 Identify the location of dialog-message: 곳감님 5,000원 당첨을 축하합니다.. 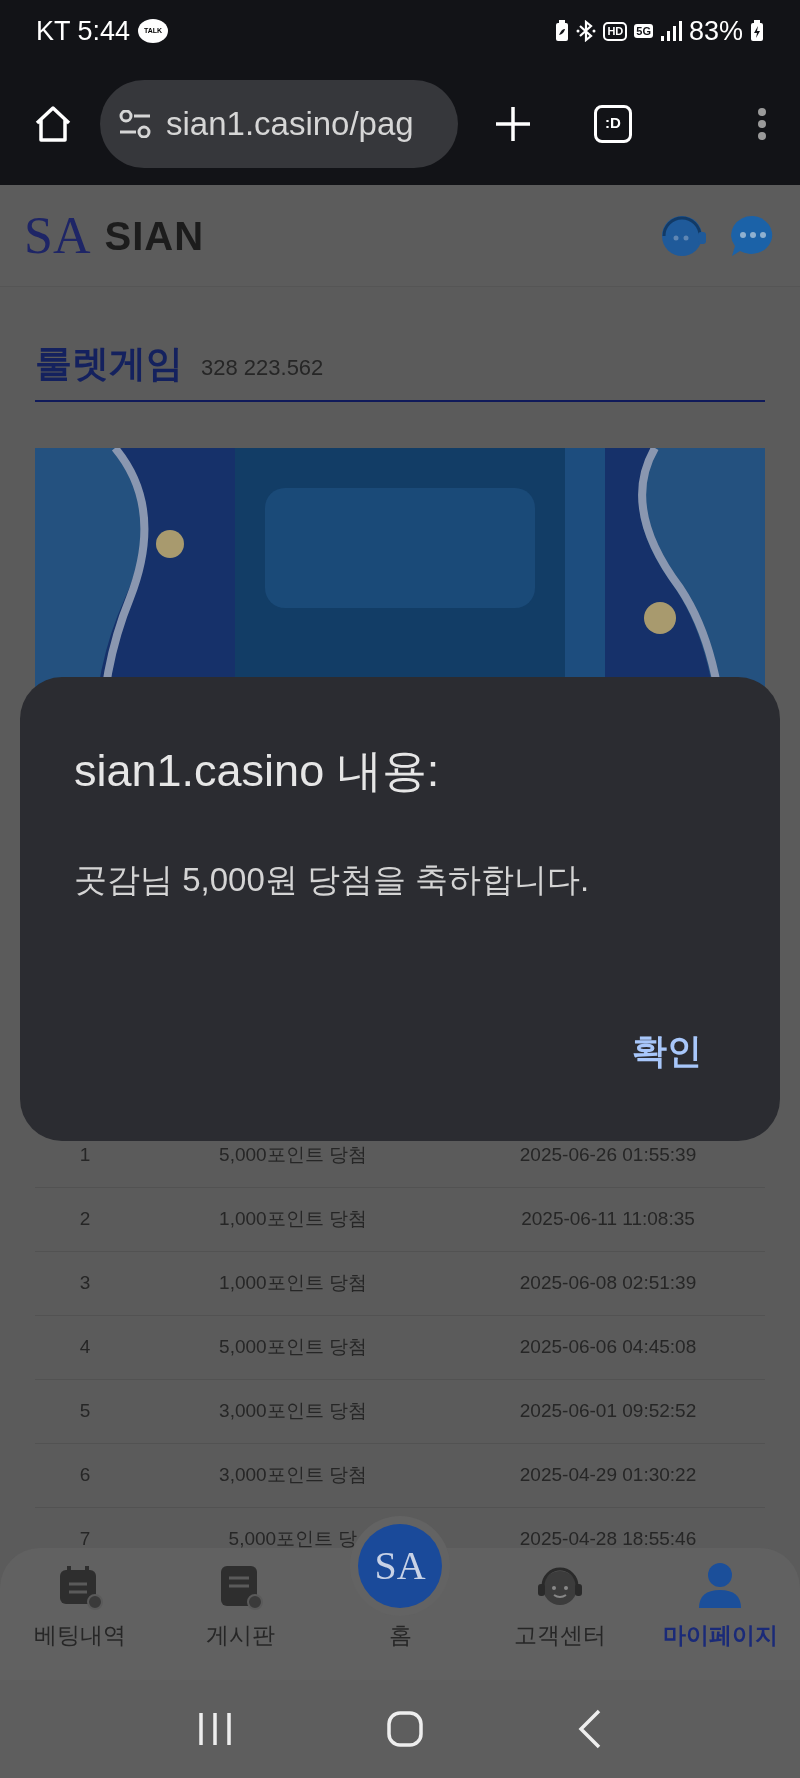
(332, 879).